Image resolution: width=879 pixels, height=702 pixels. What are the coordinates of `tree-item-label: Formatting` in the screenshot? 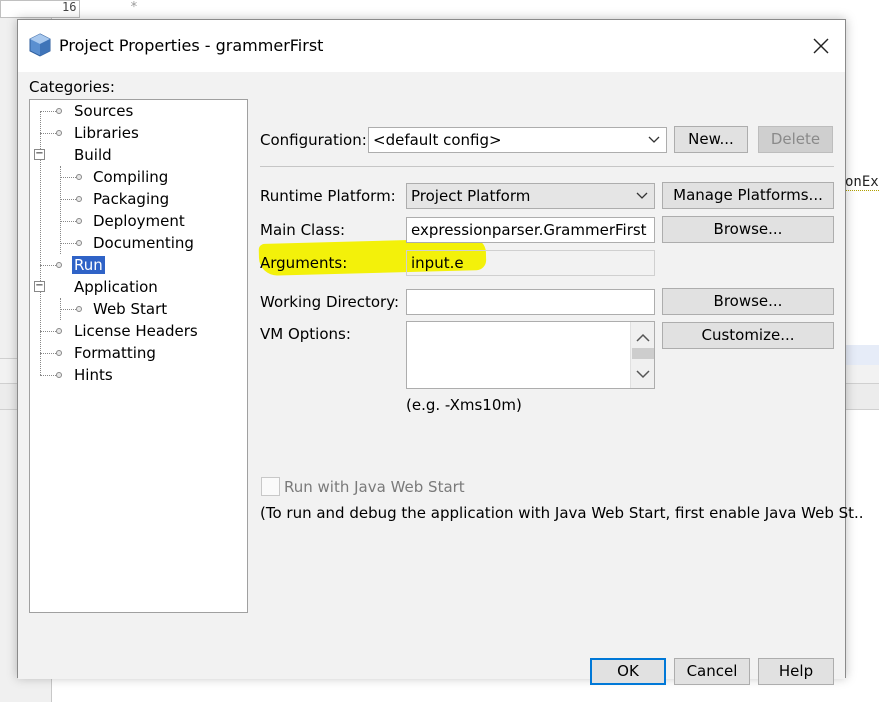 It's located at (115, 353).